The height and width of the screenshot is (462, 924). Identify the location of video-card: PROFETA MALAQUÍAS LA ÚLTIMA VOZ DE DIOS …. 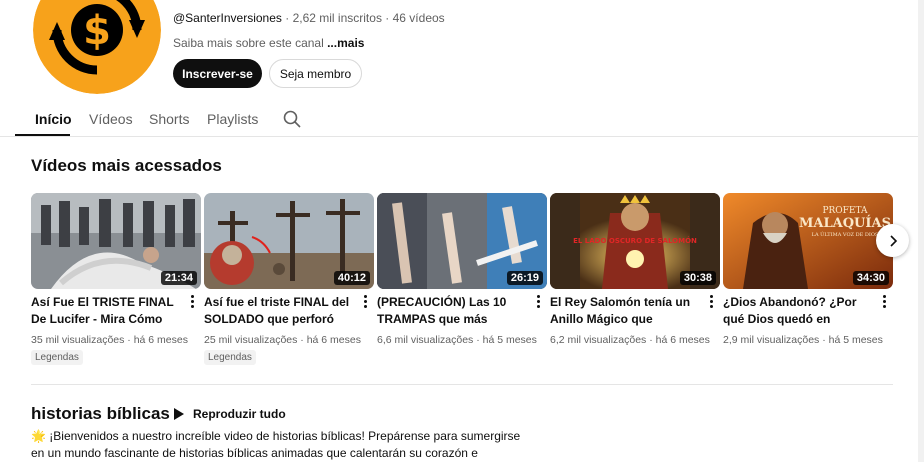
(808, 269).